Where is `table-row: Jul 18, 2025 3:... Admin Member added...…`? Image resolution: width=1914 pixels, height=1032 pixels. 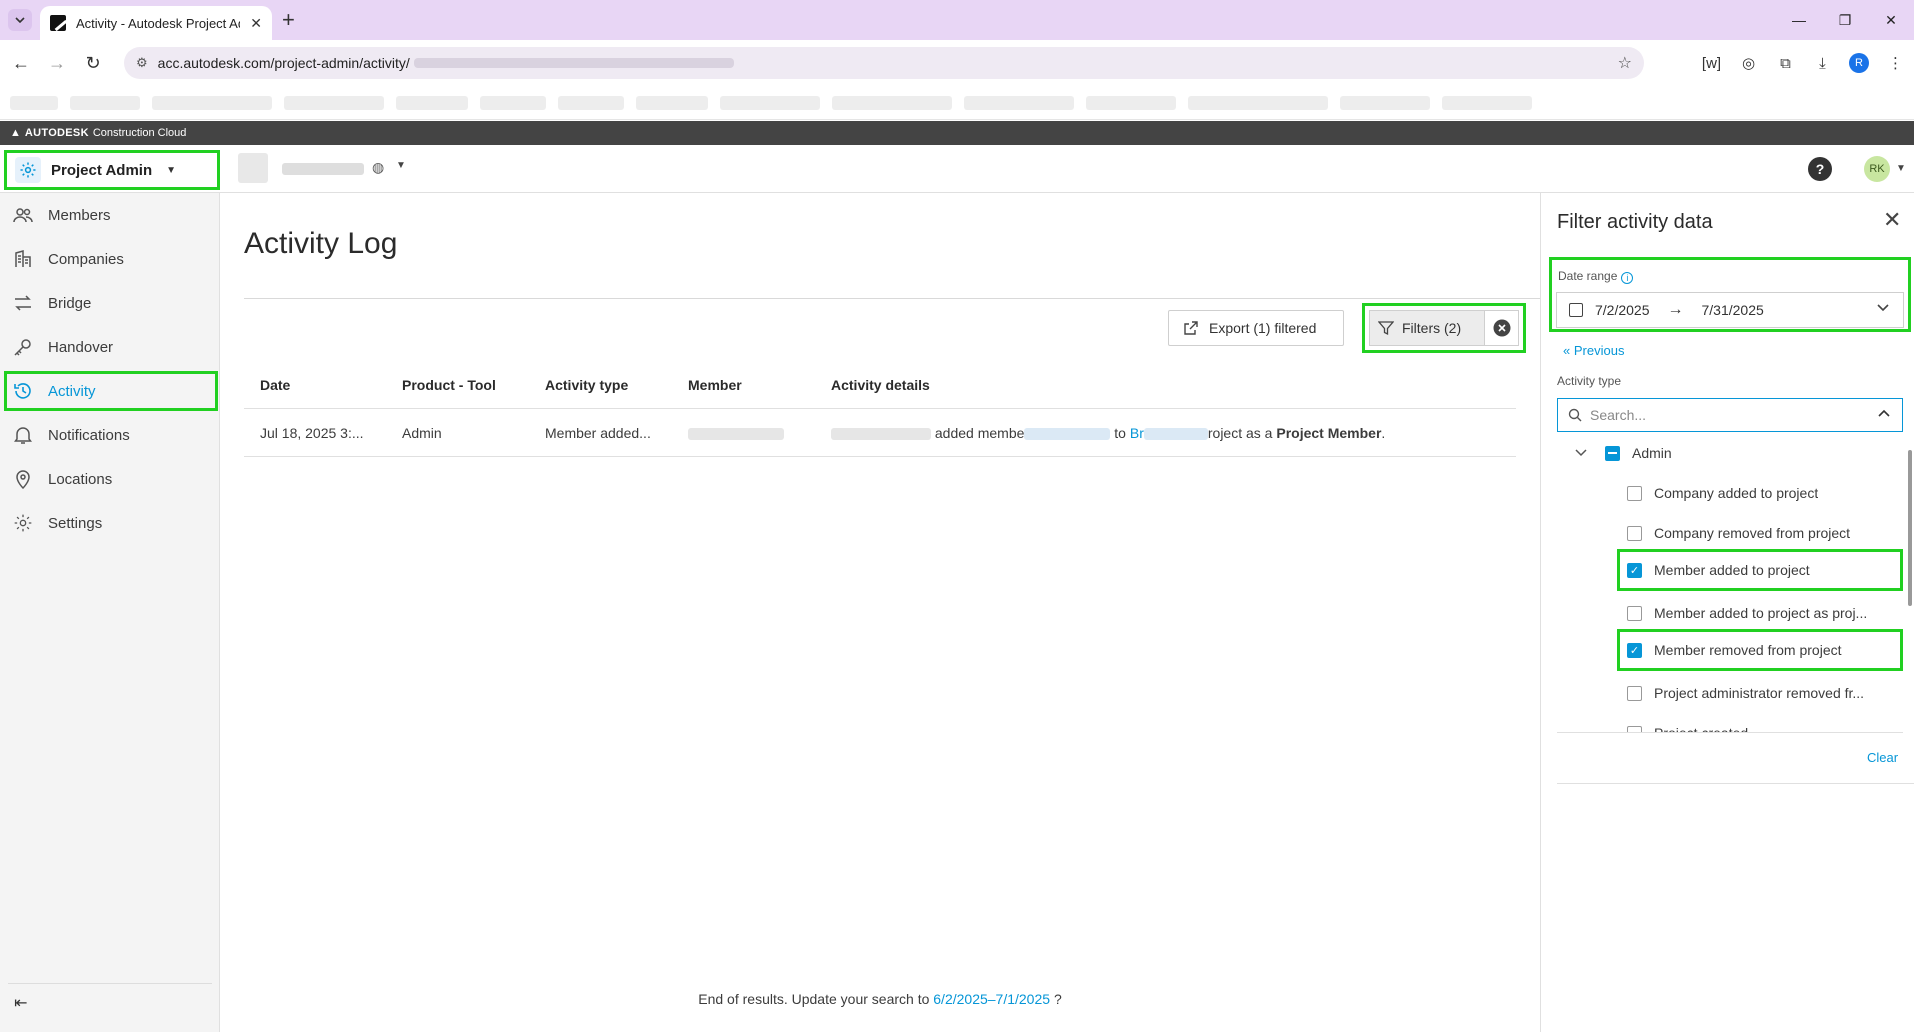 table-row: Jul 18, 2025 3:... Admin Member added...… is located at coordinates (880, 433).